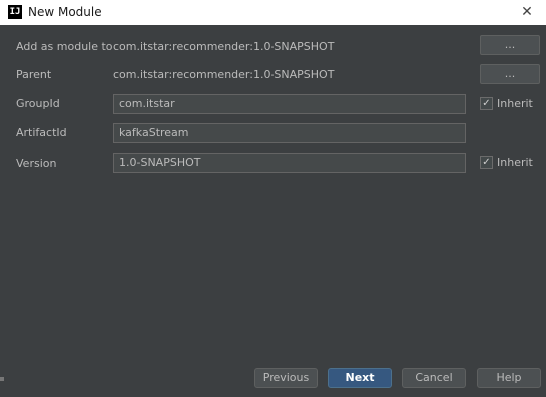  Describe the element at coordinates (289, 133) in the screenshot. I see `artifact-id-field: kafkaStream` at that location.